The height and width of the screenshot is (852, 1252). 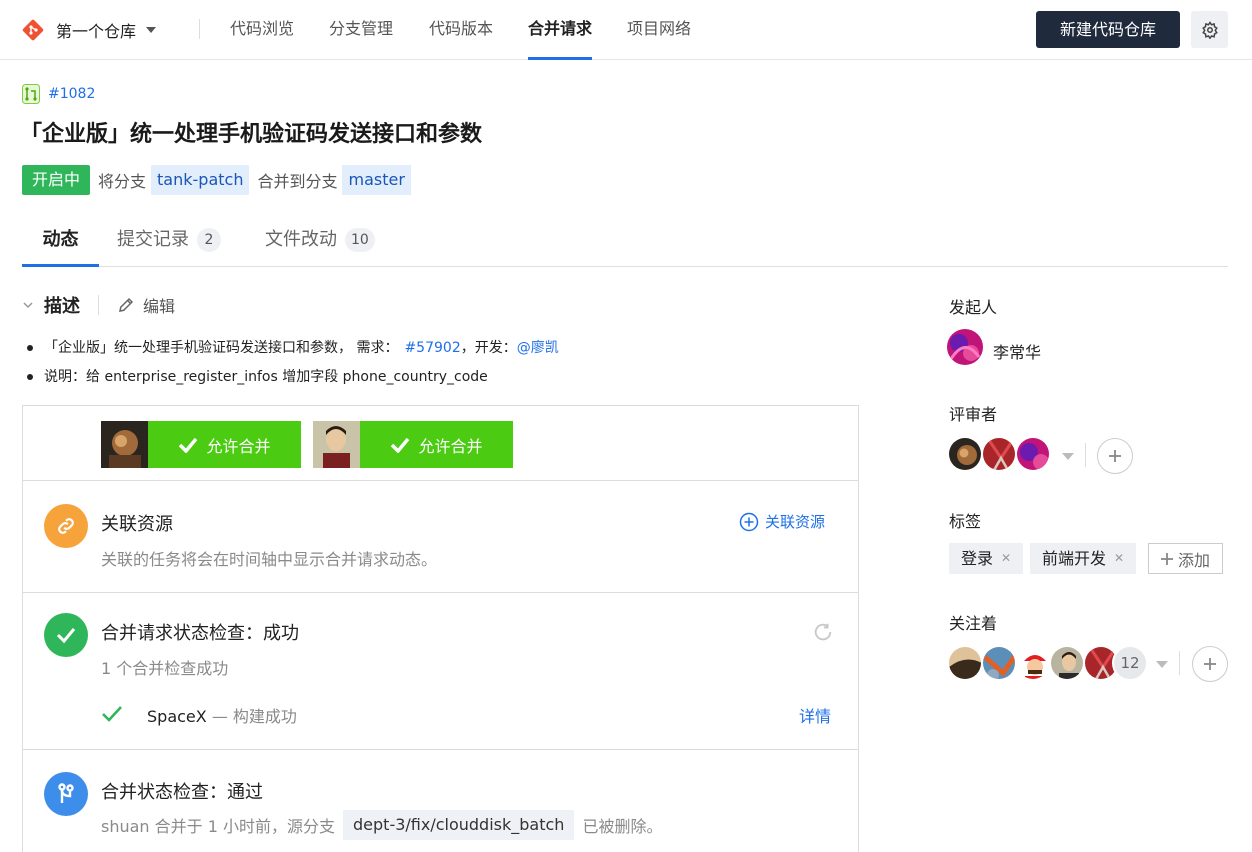 What do you see at coordinates (33, 30) in the screenshot?
I see `git-logo-icon` at bounding box center [33, 30].